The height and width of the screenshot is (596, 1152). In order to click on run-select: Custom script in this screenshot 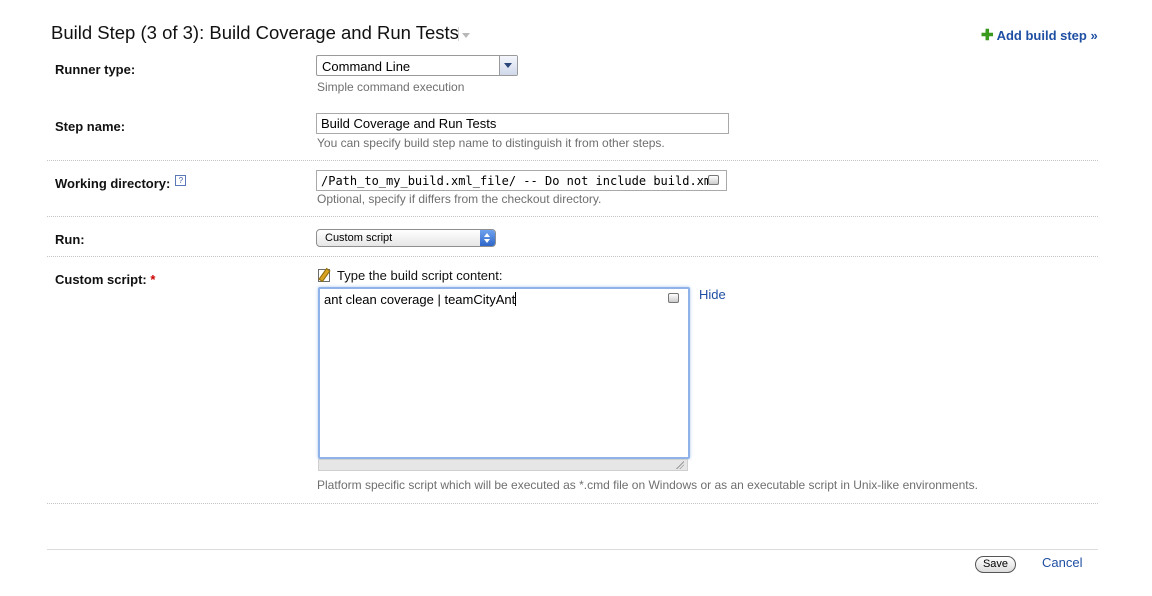, I will do `click(406, 238)`.